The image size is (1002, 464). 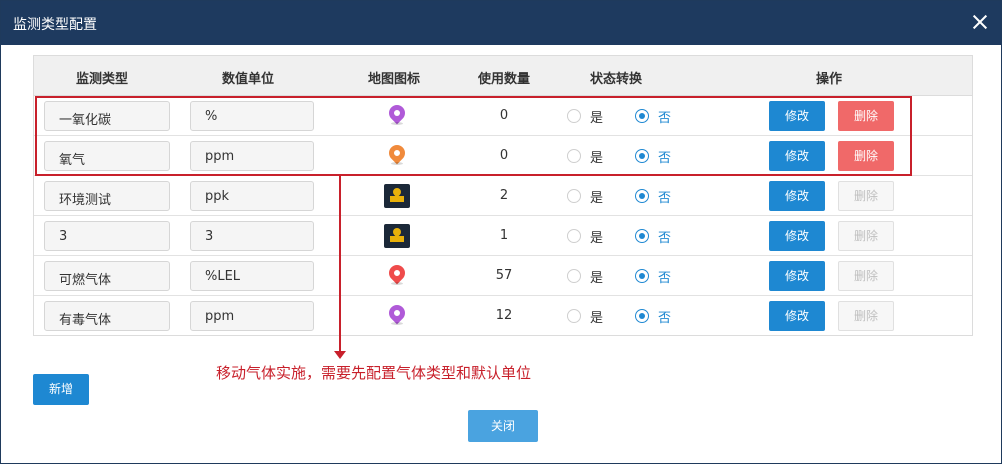 What do you see at coordinates (616, 79) in the screenshot?
I see `header-status-switch: 状态转换` at bounding box center [616, 79].